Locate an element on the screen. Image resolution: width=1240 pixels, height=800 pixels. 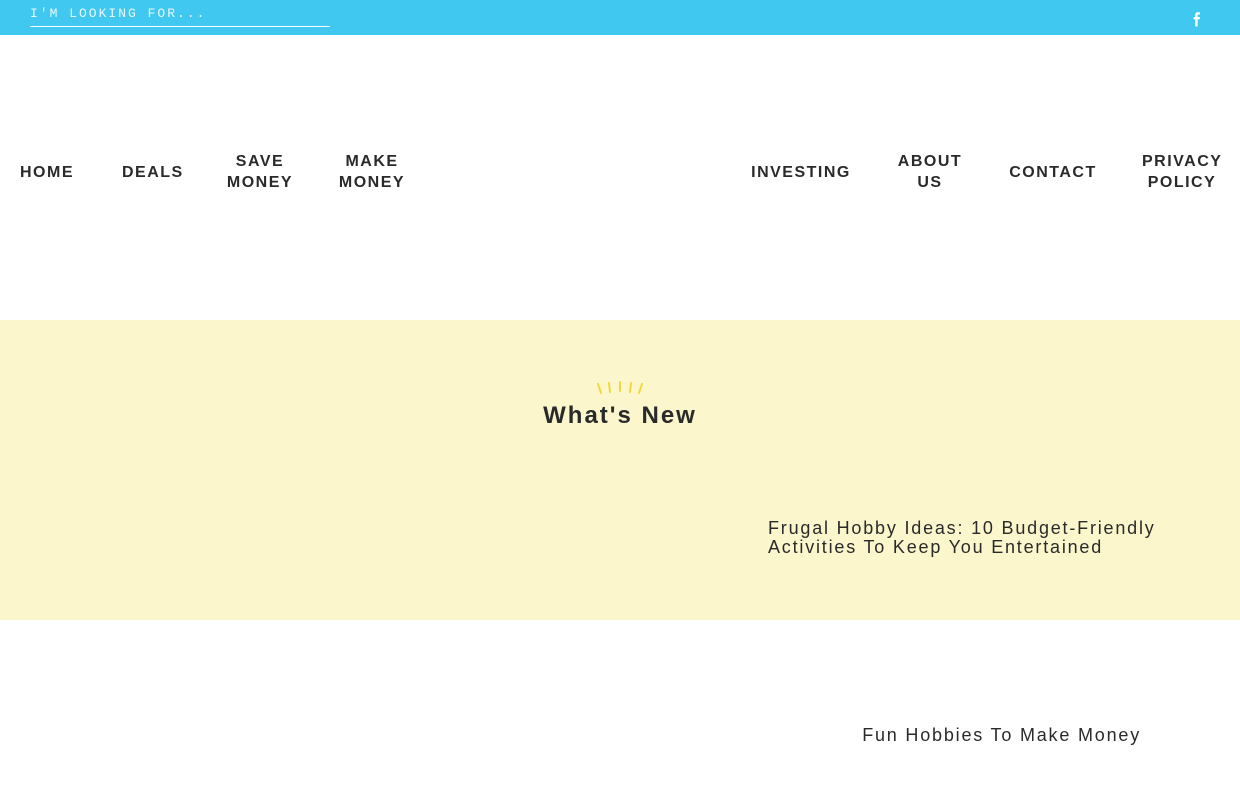
nav-about-label-2: US is located at coordinates (930, 182).